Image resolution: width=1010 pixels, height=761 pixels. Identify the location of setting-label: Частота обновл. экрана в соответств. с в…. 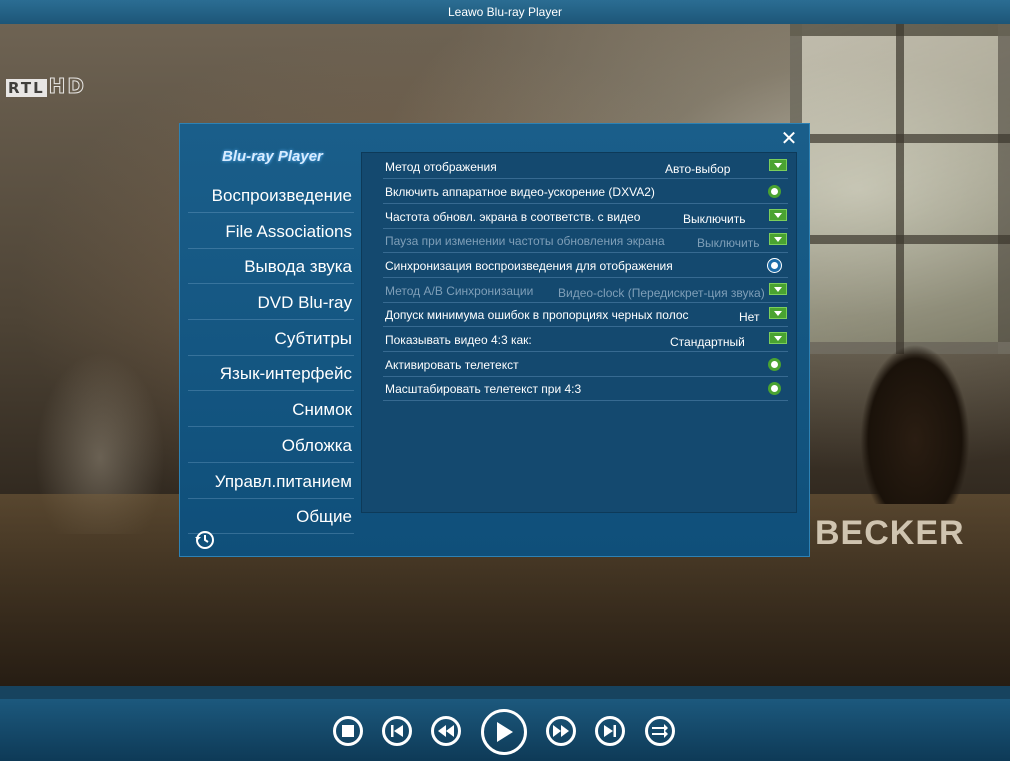
(513, 217).